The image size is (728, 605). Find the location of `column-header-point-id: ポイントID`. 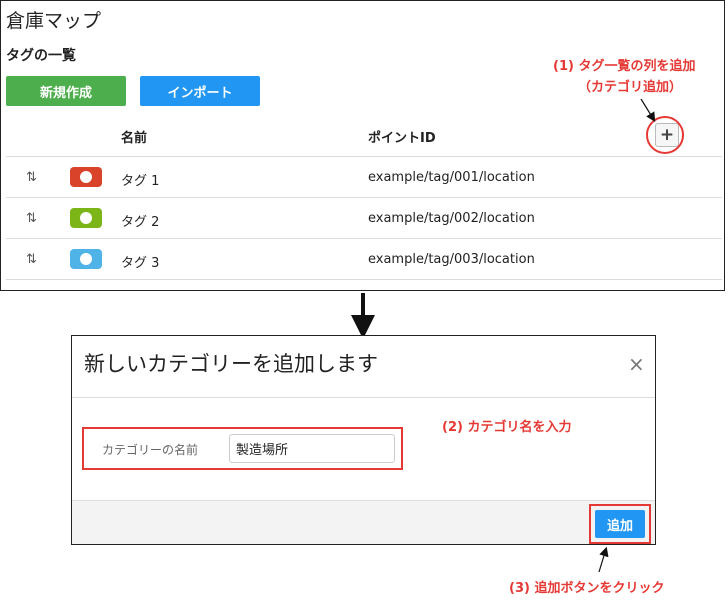

column-header-point-id: ポイントID is located at coordinates (402, 138).